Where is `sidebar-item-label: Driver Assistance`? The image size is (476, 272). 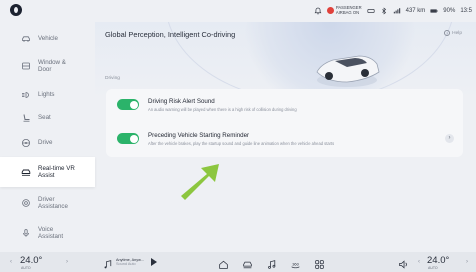
sidebar-item-label: Driver Assistance is located at coordinates (53, 202).